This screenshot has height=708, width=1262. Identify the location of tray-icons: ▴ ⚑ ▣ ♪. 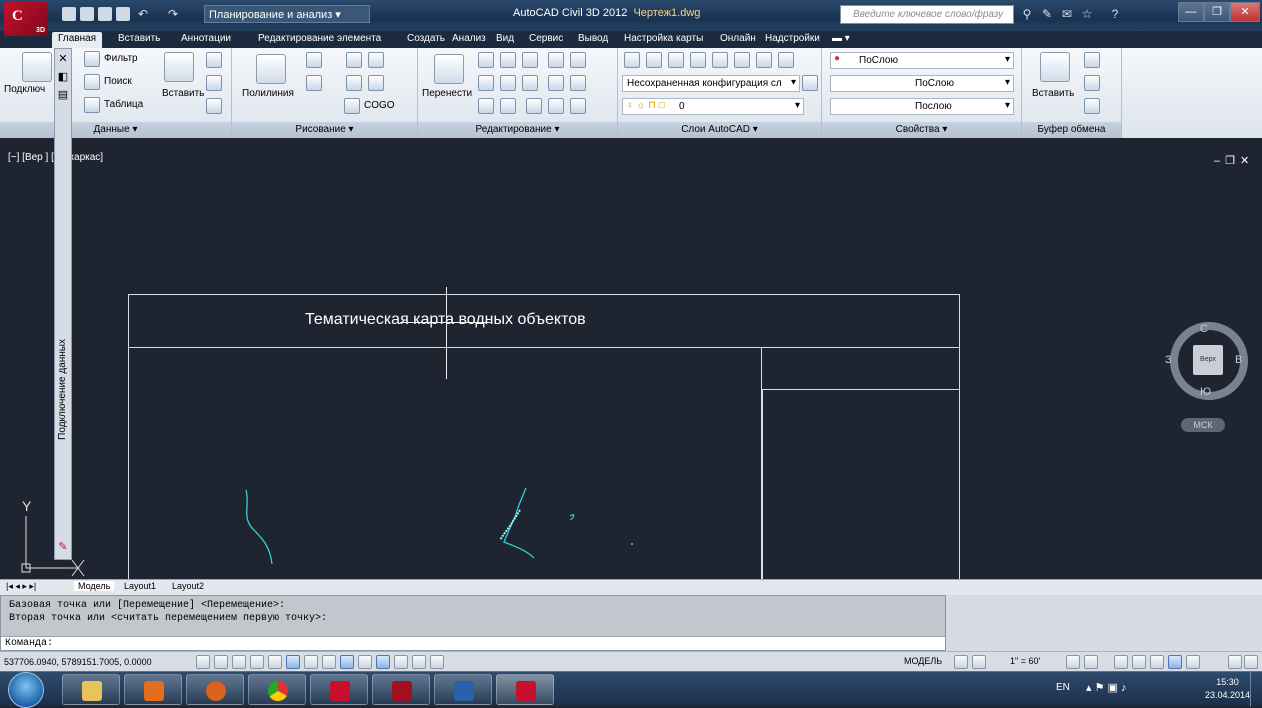
(1106, 687).